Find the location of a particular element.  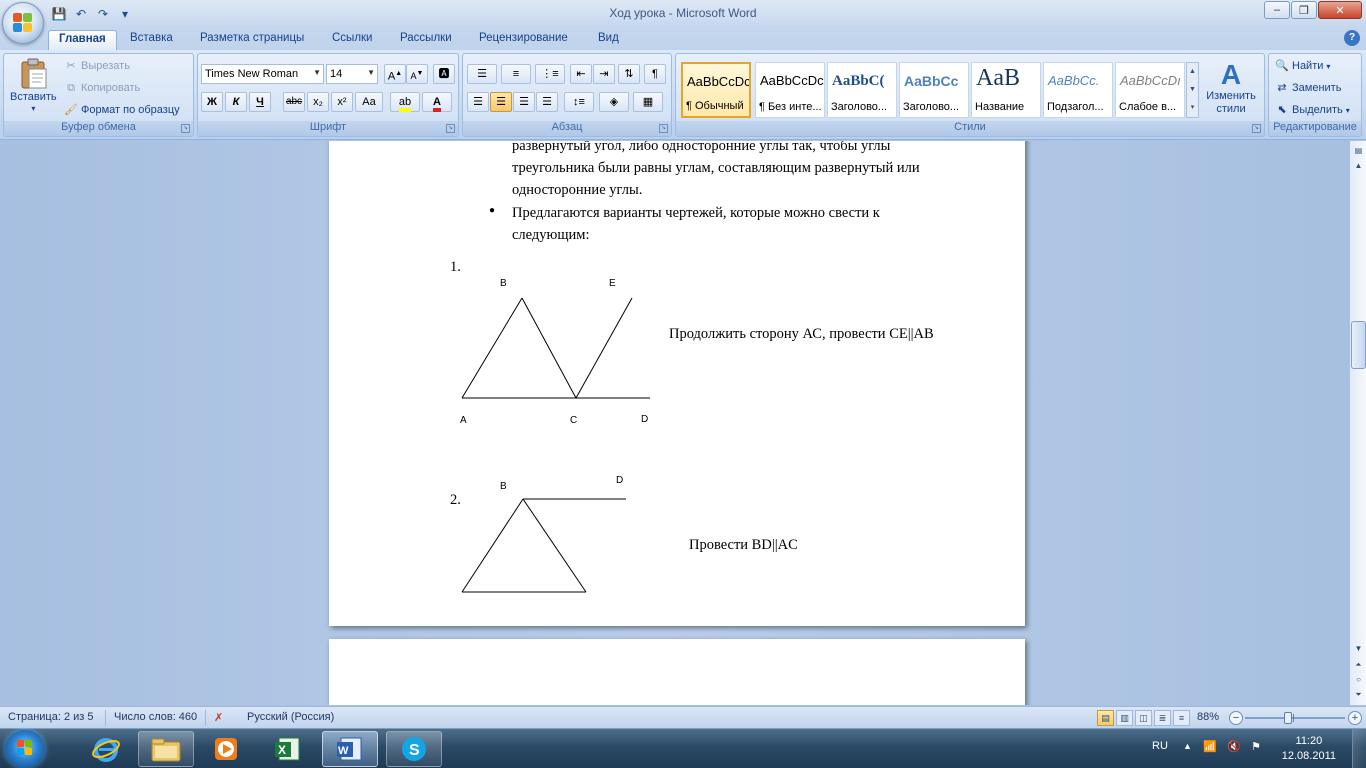

view-draft-icon: ≡ is located at coordinates (1181, 718).